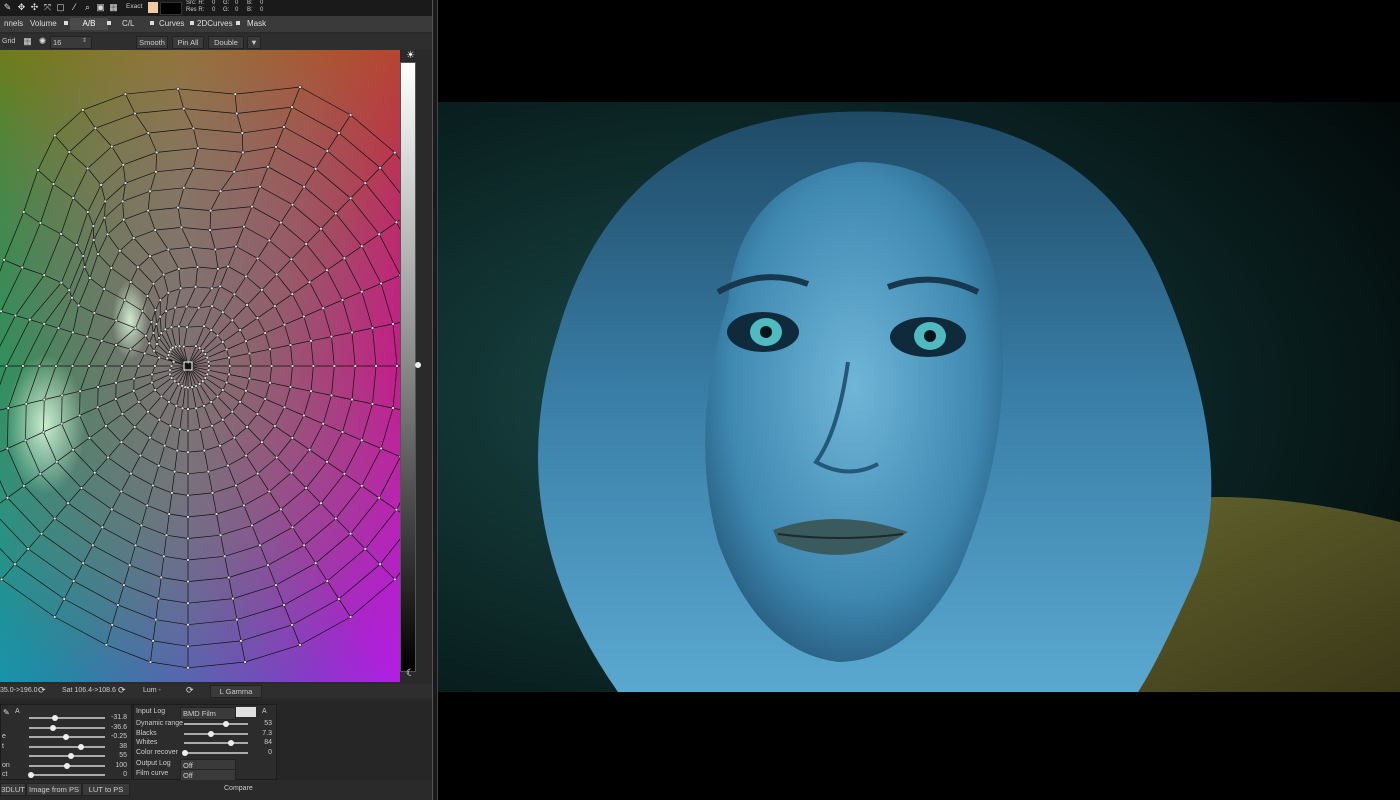 The height and width of the screenshot is (800, 1400). I want to click on lum-reset-icon: ⟳, so click(190, 690).